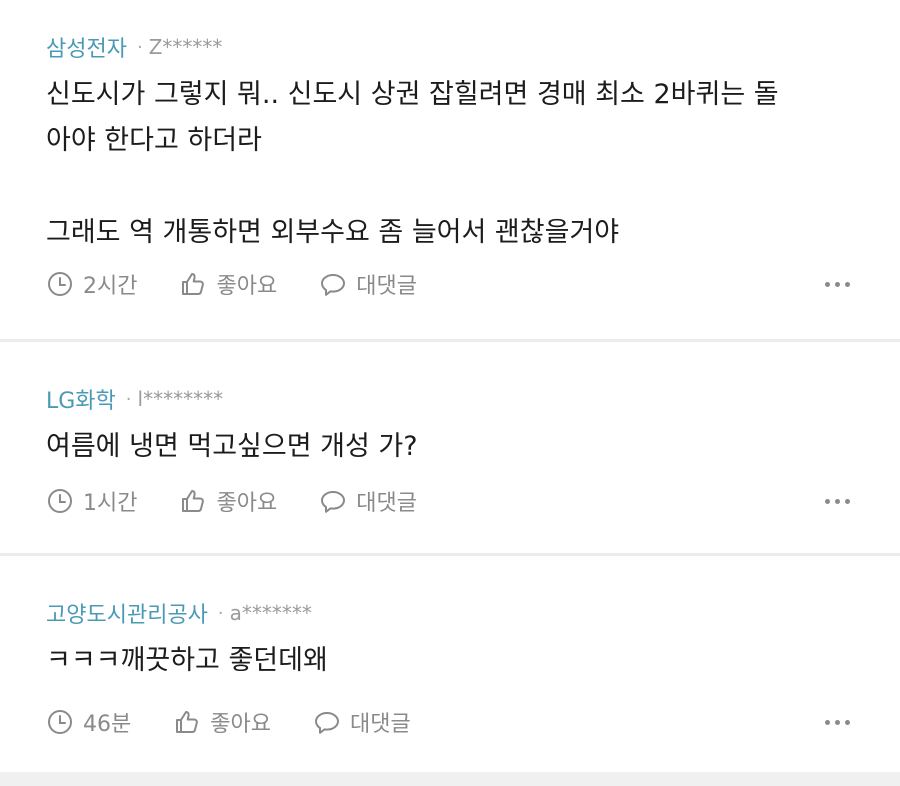 The width and height of the screenshot is (900, 786). What do you see at coordinates (232, 446) in the screenshot?
I see `comment-line: 여름에 냉면 먹고싶으면 개성 가?` at bounding box center [232, 446].